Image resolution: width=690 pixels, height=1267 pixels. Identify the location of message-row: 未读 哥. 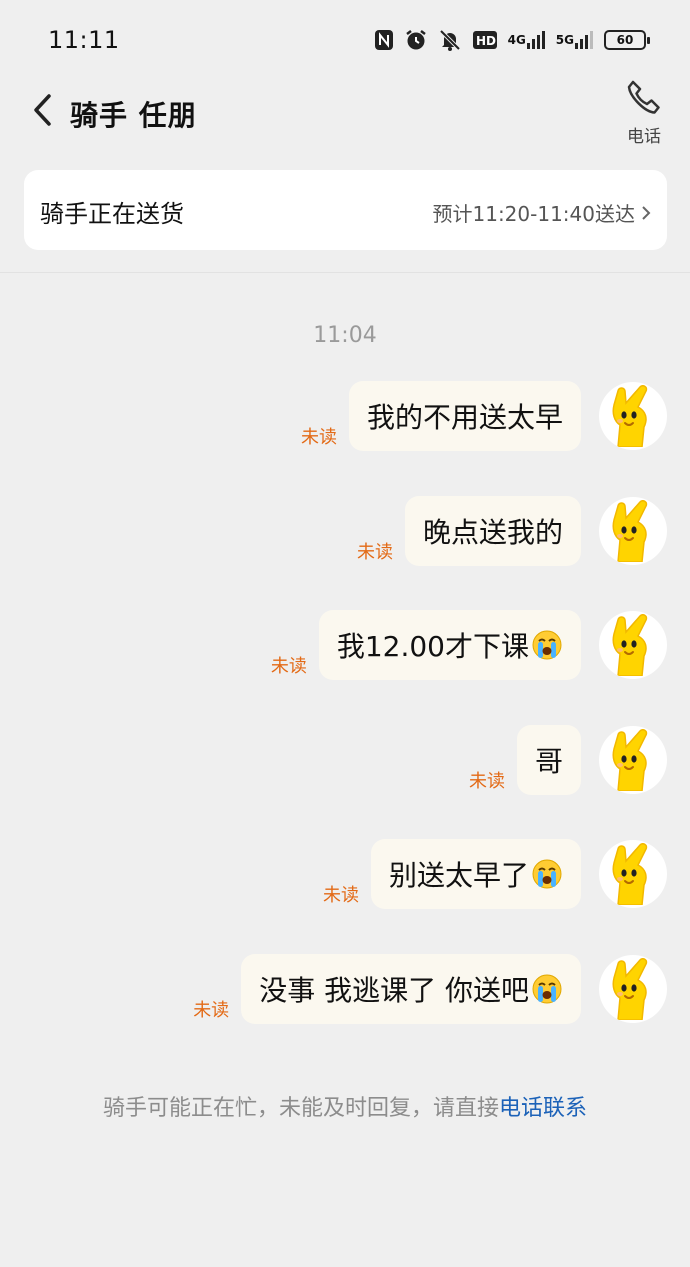
(567, 759).